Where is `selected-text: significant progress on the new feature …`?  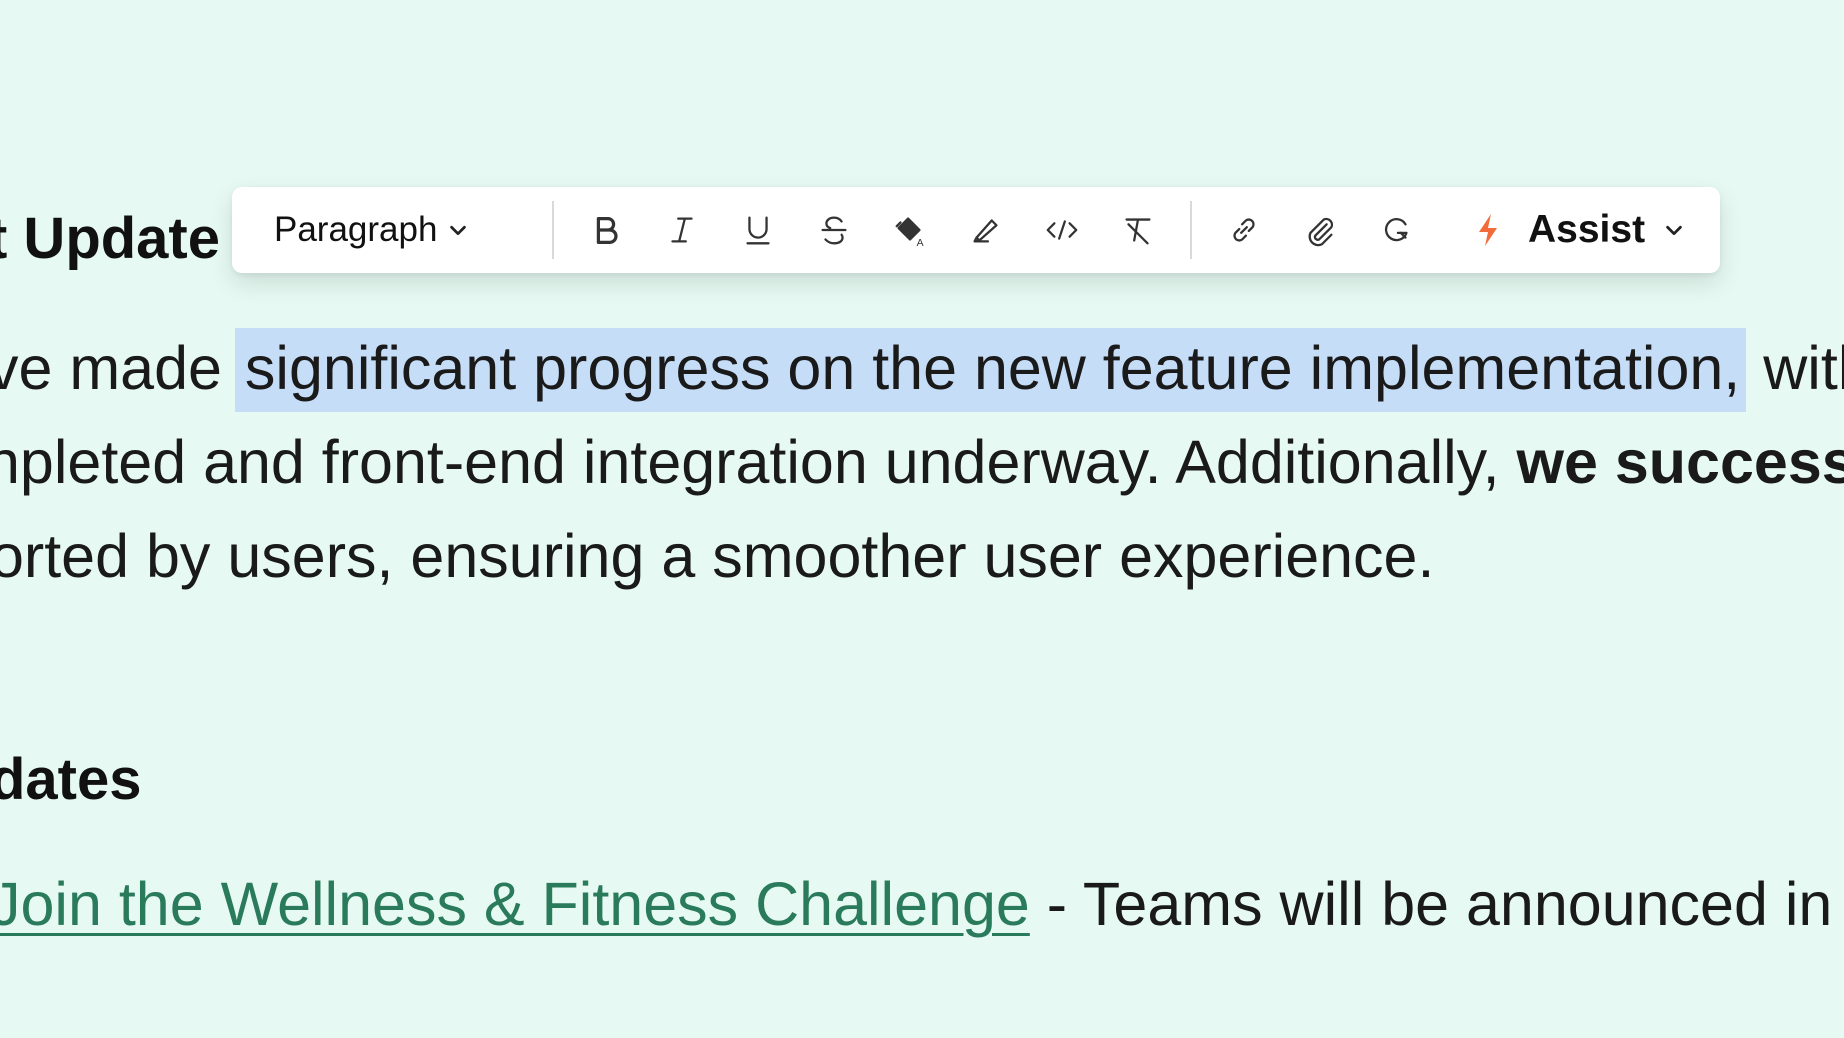 selected-text: significant progress on the new feature … is located at coordinates (990, 370).